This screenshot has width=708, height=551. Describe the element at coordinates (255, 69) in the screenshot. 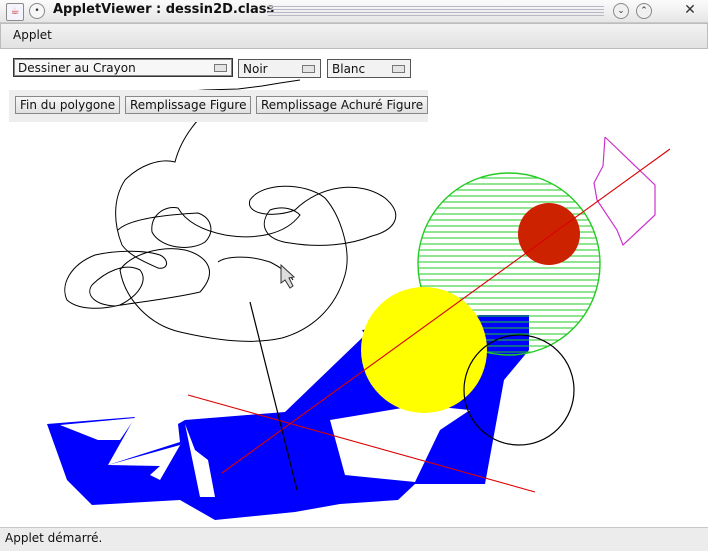

I see `stroke-color-value: Noir` at that location.